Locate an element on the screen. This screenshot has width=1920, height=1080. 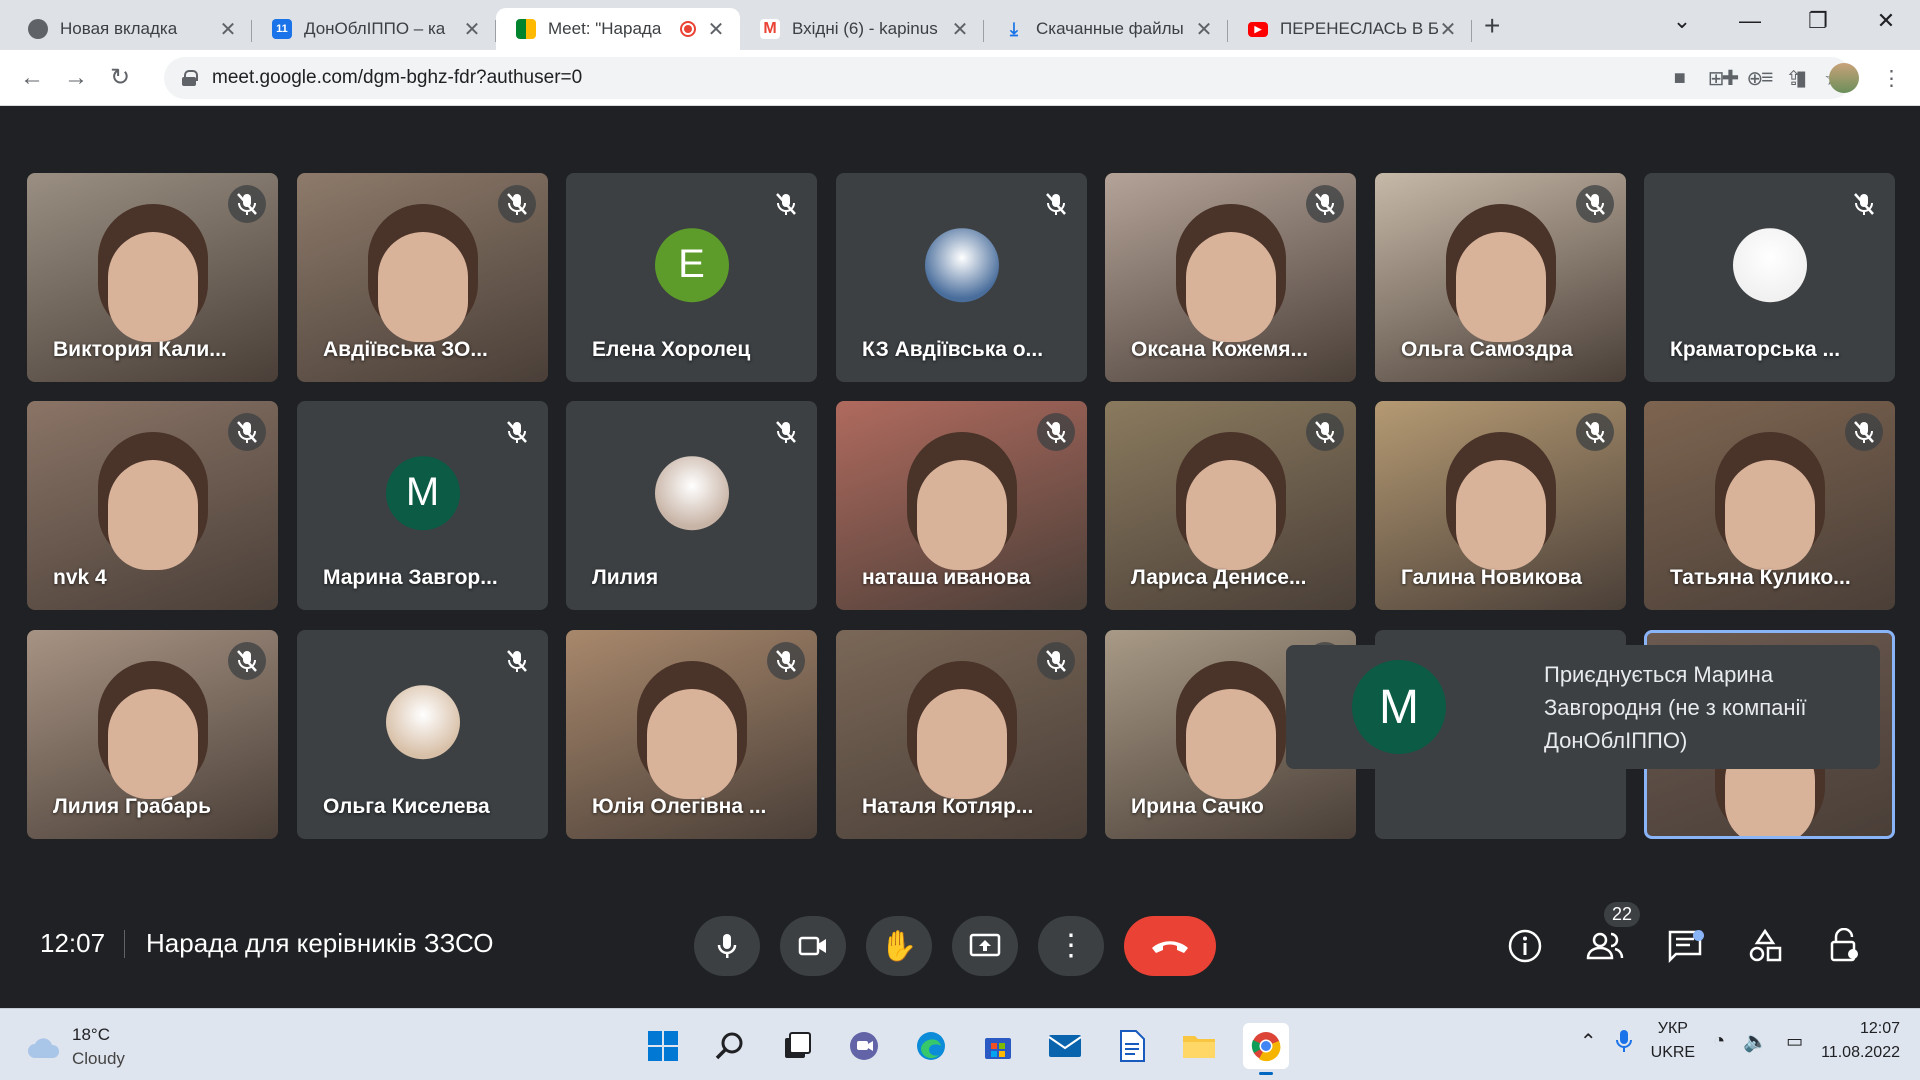
host-controls-button is located at coordinates (1845, 946).